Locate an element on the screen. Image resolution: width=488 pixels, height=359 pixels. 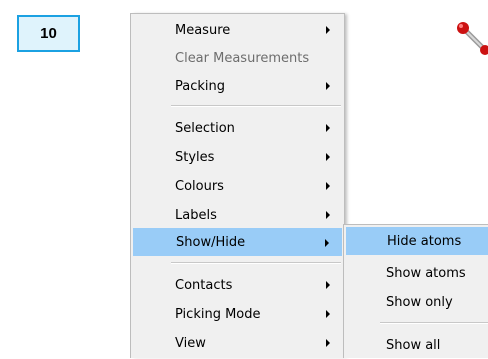
show-hide-submenu: Hide atoms Show atoms Show only Show all is located at coordinates (415, 291).